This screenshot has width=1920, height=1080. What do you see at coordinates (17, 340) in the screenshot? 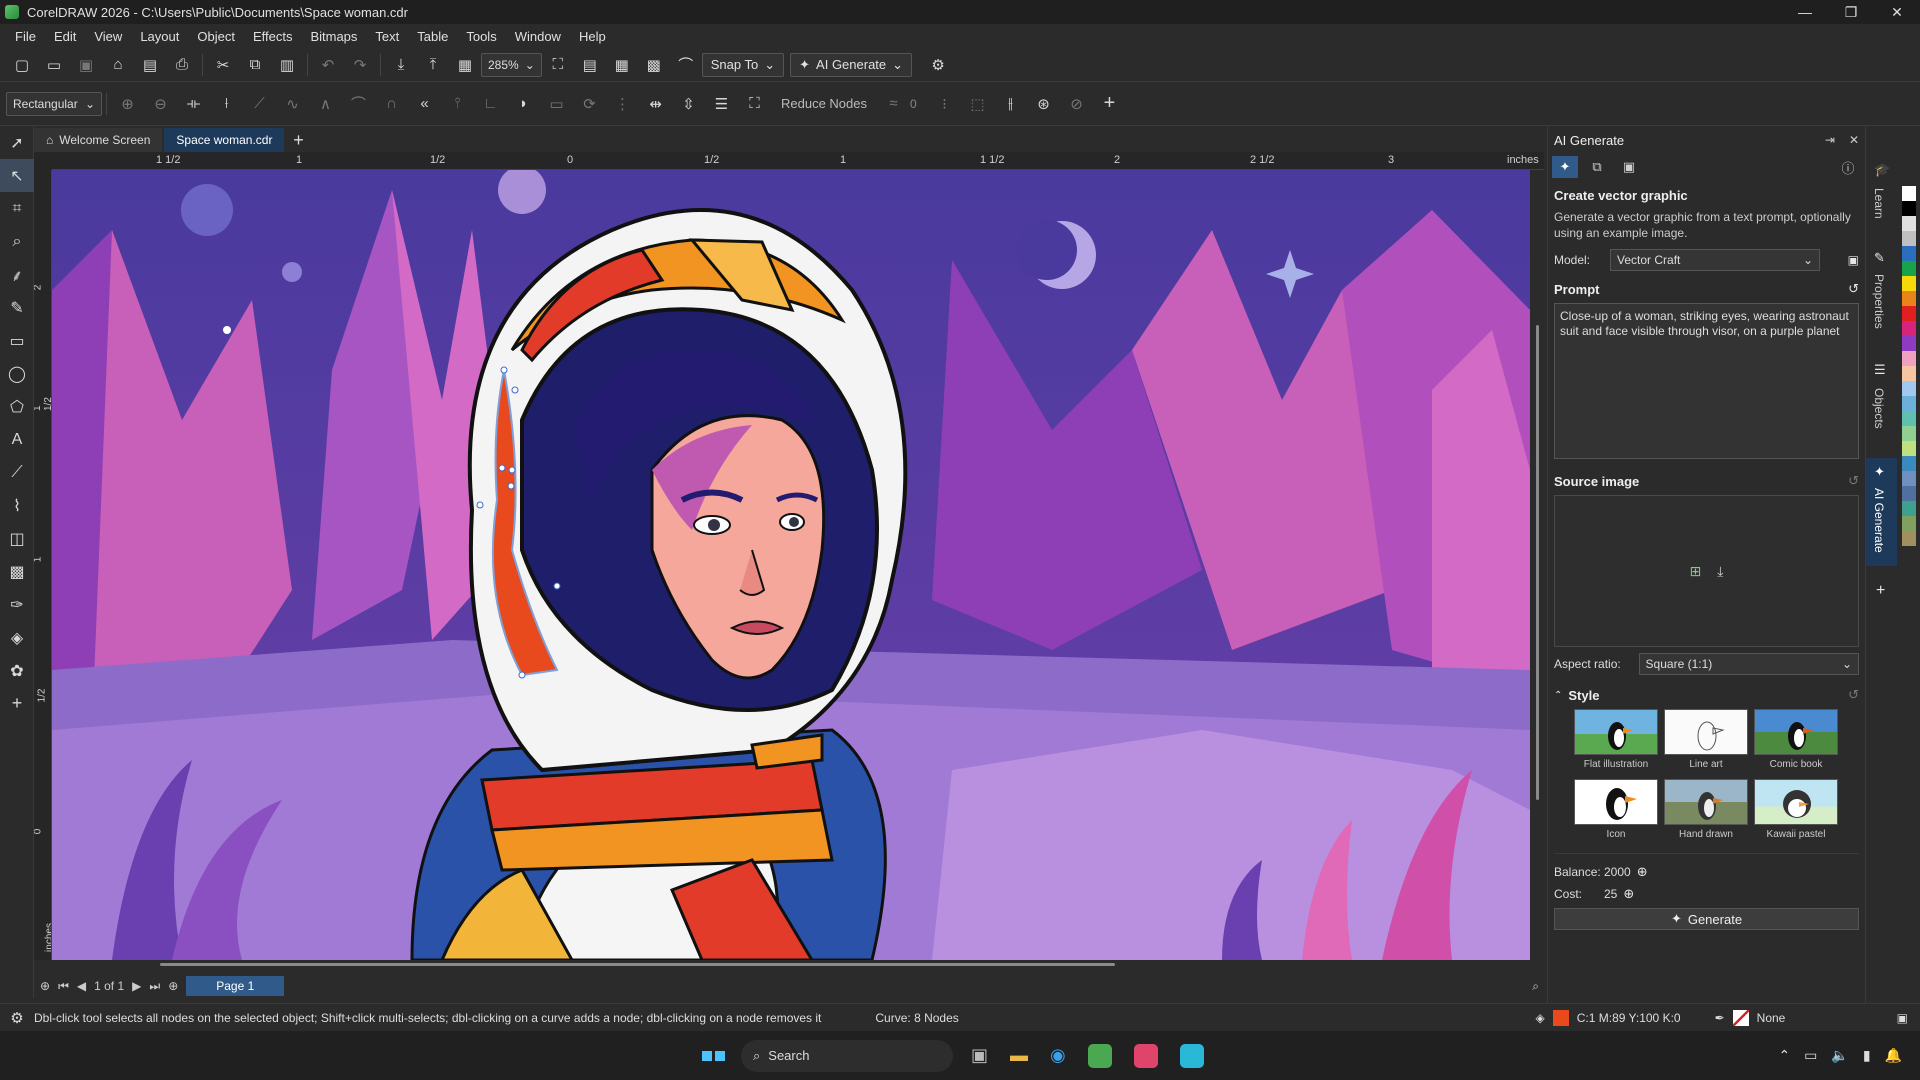
I see `rectangle-tool-icon: ▭` at bounding box center [17, 340].